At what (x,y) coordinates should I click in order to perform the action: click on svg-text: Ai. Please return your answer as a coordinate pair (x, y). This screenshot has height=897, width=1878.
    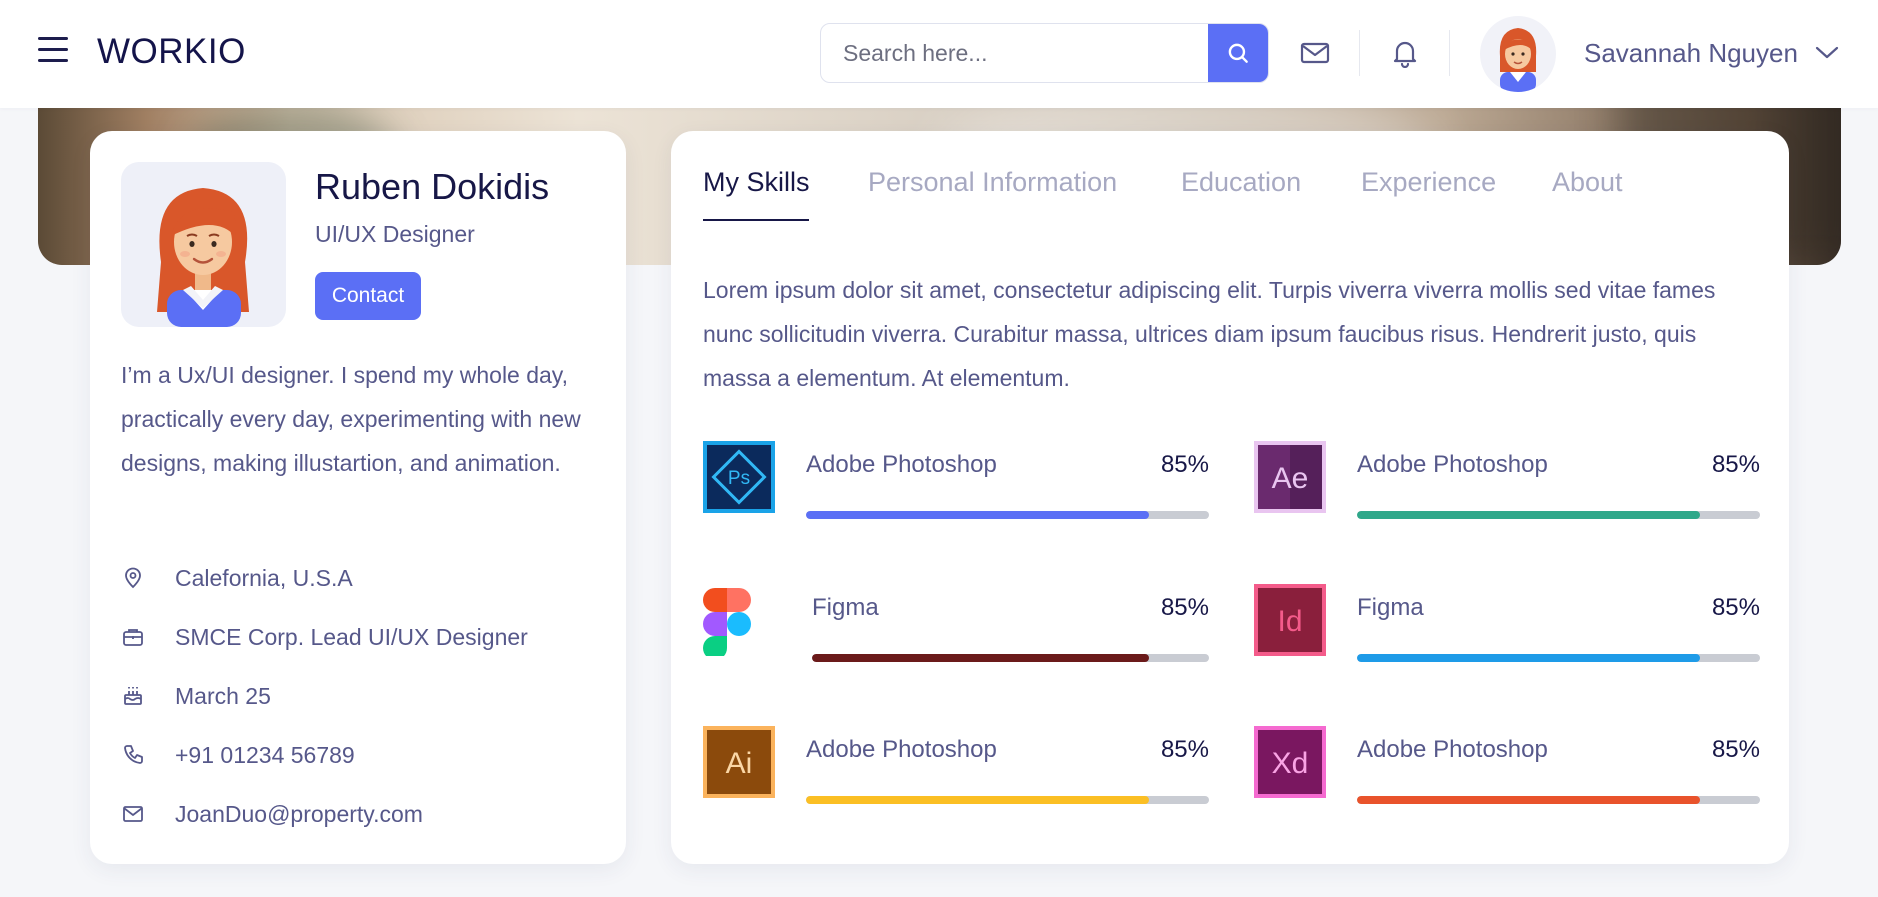
    Looking at the image, I should click on (739, 763).